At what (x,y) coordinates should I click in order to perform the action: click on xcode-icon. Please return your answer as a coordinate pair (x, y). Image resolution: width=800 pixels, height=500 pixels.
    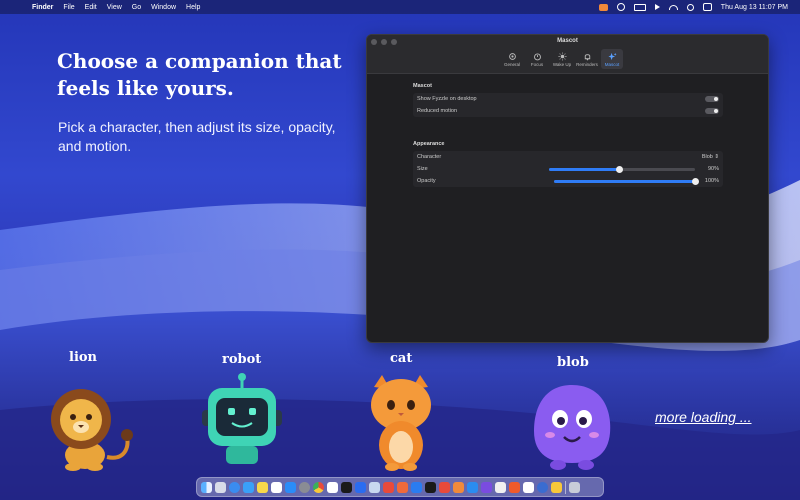
    Looking at the image, I should click on (360, 487).